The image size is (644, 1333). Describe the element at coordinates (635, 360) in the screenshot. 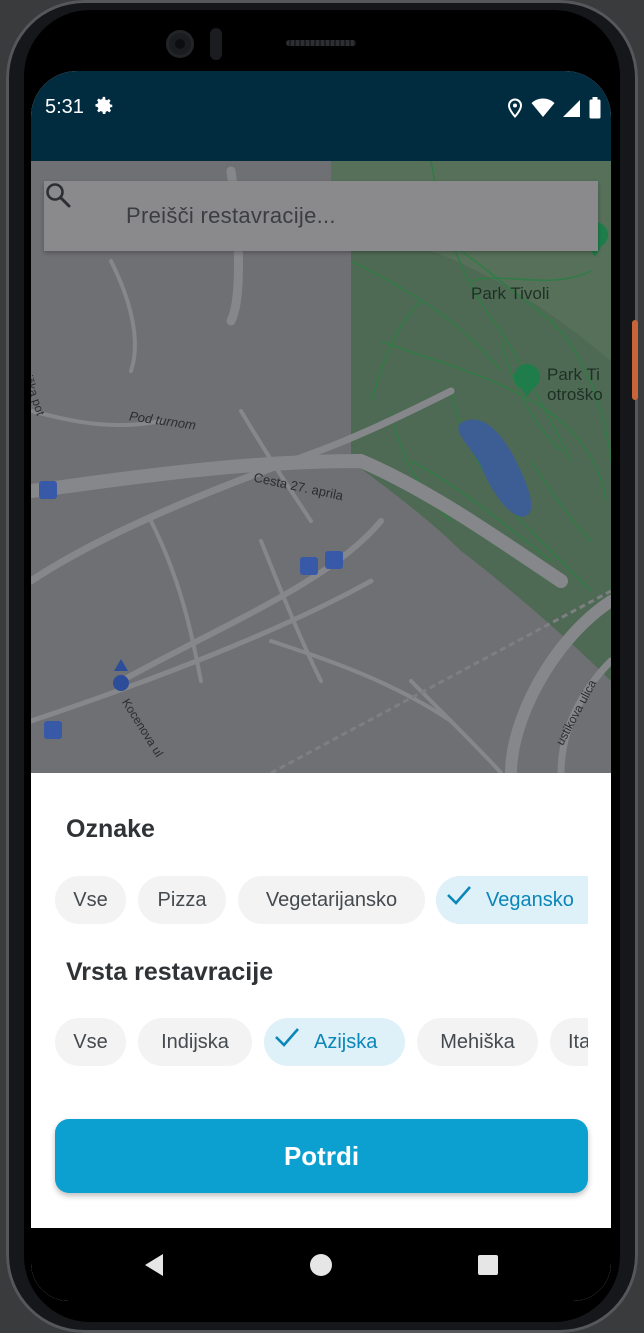

I see `volume-button` at that location.